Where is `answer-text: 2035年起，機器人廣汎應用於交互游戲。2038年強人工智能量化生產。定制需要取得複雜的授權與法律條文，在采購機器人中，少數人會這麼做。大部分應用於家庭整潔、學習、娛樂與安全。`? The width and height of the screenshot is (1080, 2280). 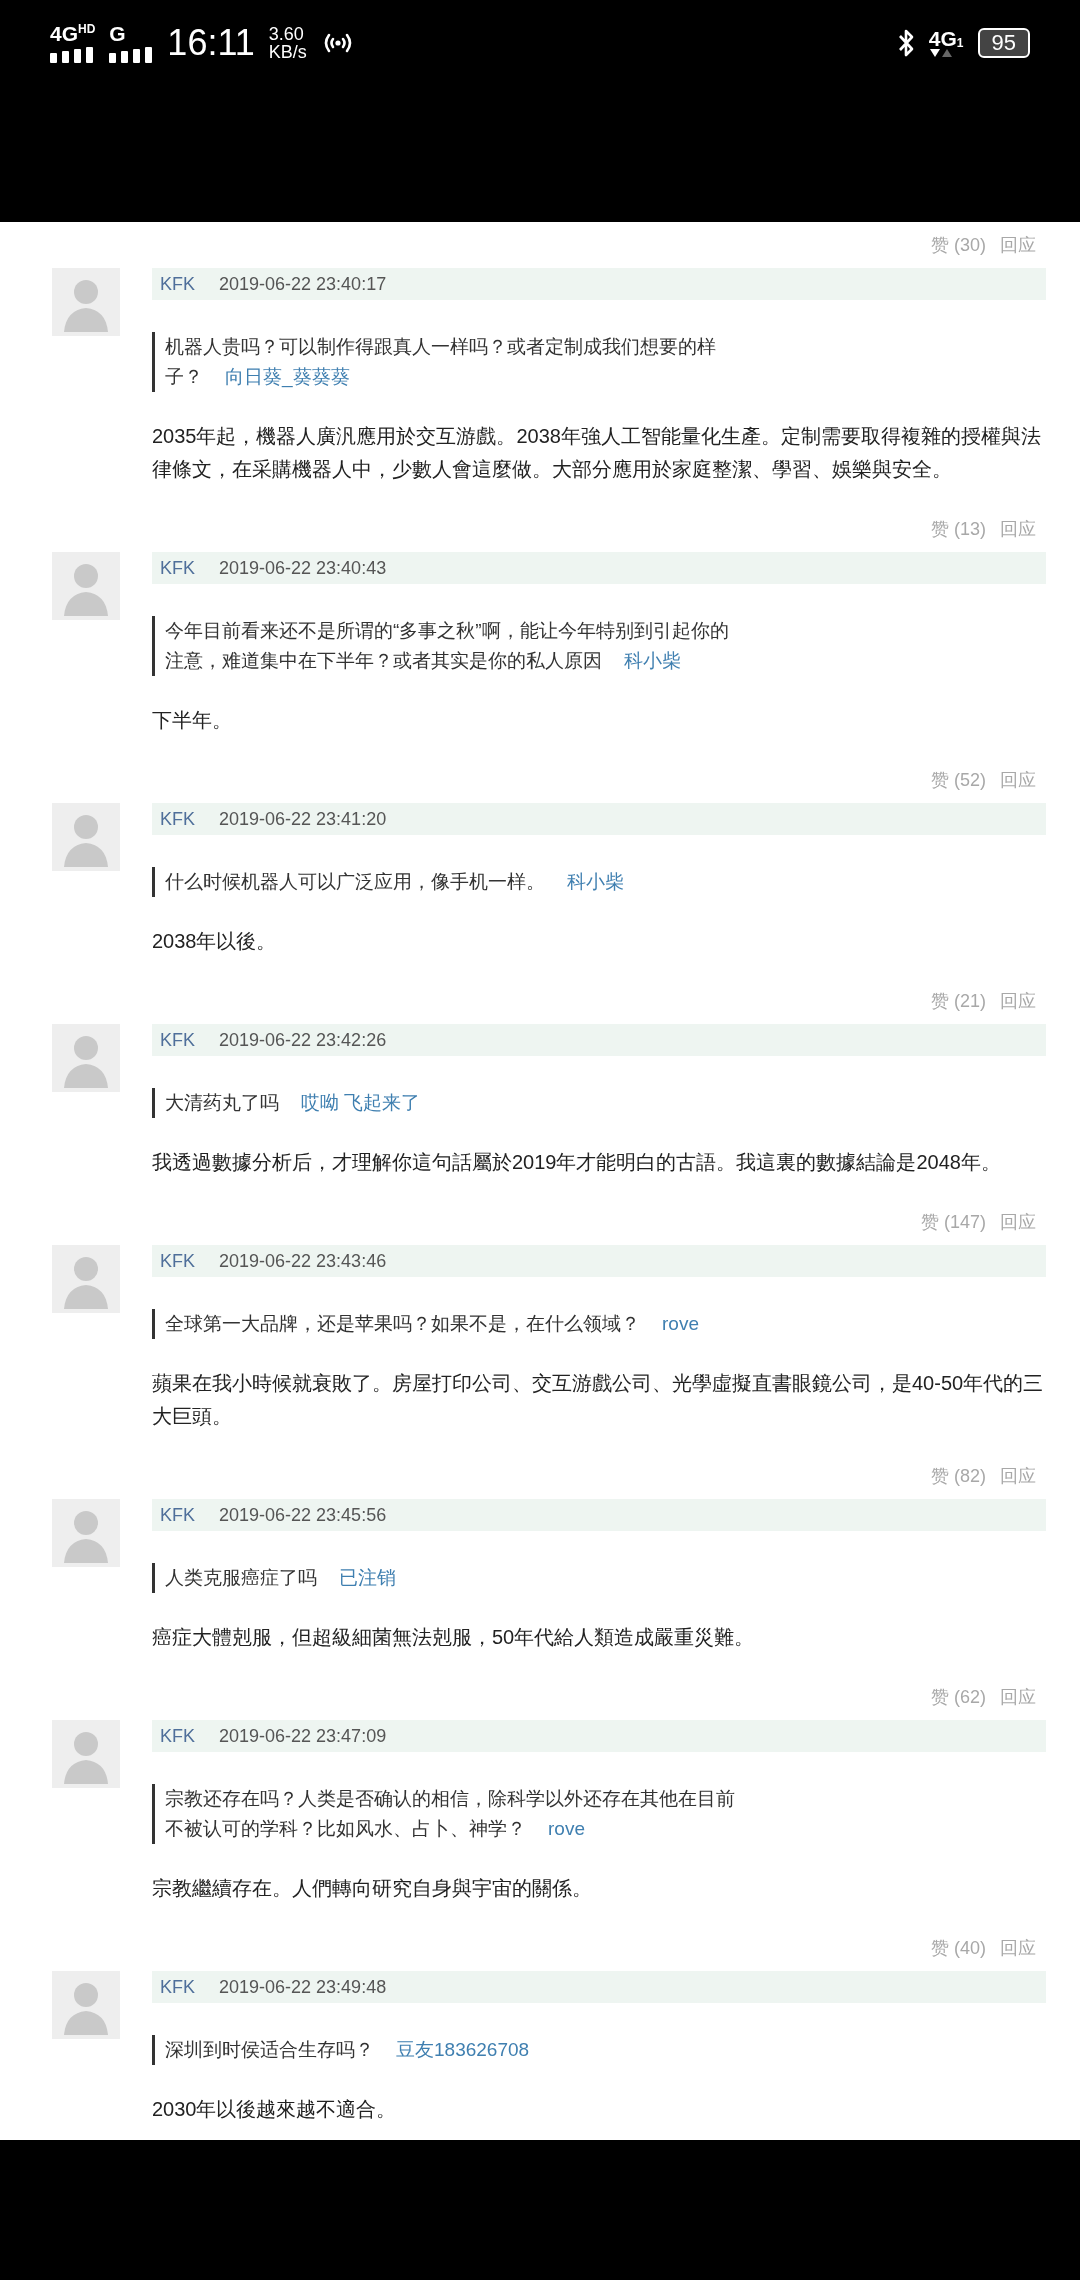
answer-text: 2035年起，機器人廣汎應用於交互游戲。2038年強人工智能量化生產。定制需要取得複雜的授權與法律條文，在采購機器人中，少數人會這麼做。大部分應用於家庭整潔、學習、娛樂與安全。 is located at coordinates (597, 453).